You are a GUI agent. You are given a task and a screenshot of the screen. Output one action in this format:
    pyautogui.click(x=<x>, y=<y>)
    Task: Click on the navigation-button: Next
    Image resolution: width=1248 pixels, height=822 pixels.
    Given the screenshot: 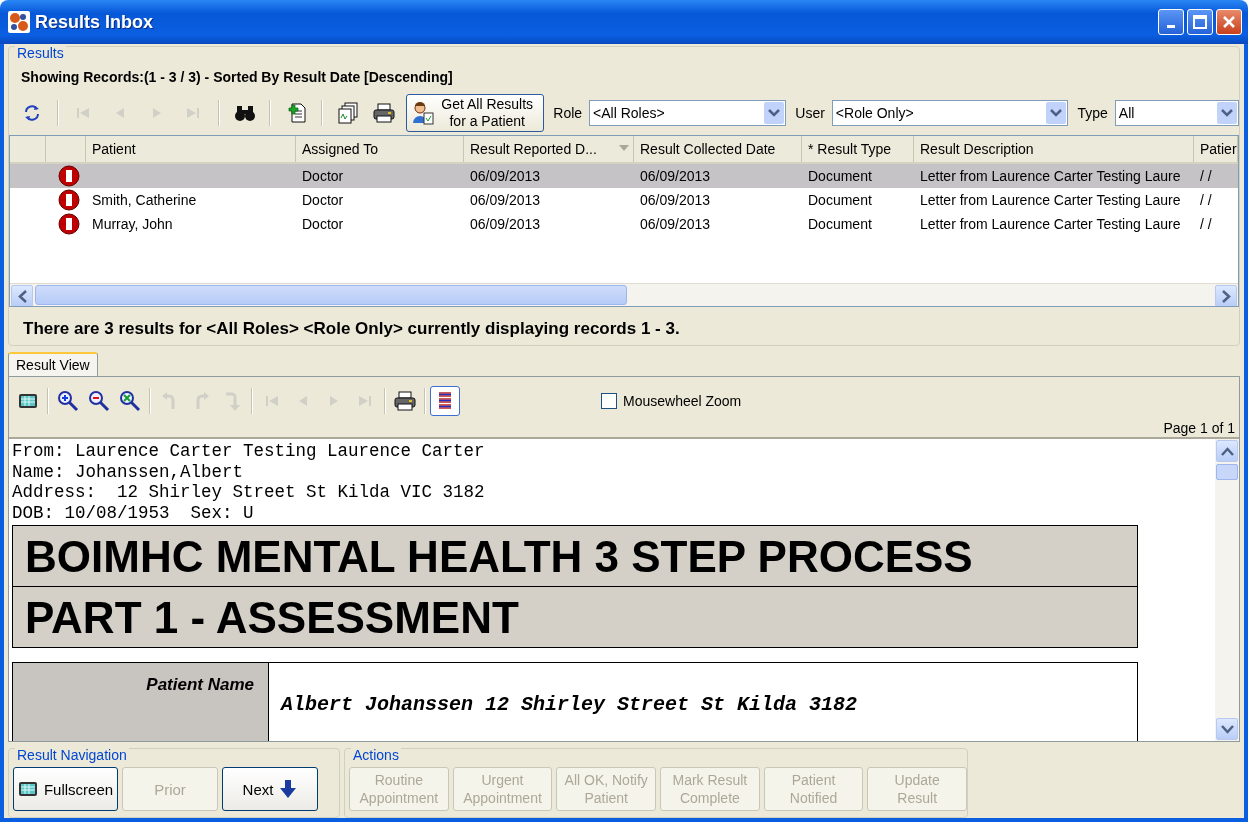 What is the action you would take?
    pyautogui.click(x=270, y=789)
    